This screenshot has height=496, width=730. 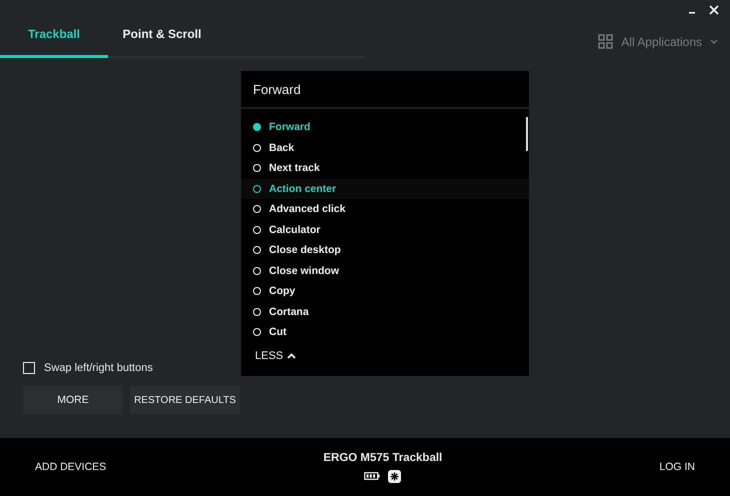 What do you see at coordinates (606, 41) in the screenshot?
I see `grid-icon` at bounding box center [606, 41].